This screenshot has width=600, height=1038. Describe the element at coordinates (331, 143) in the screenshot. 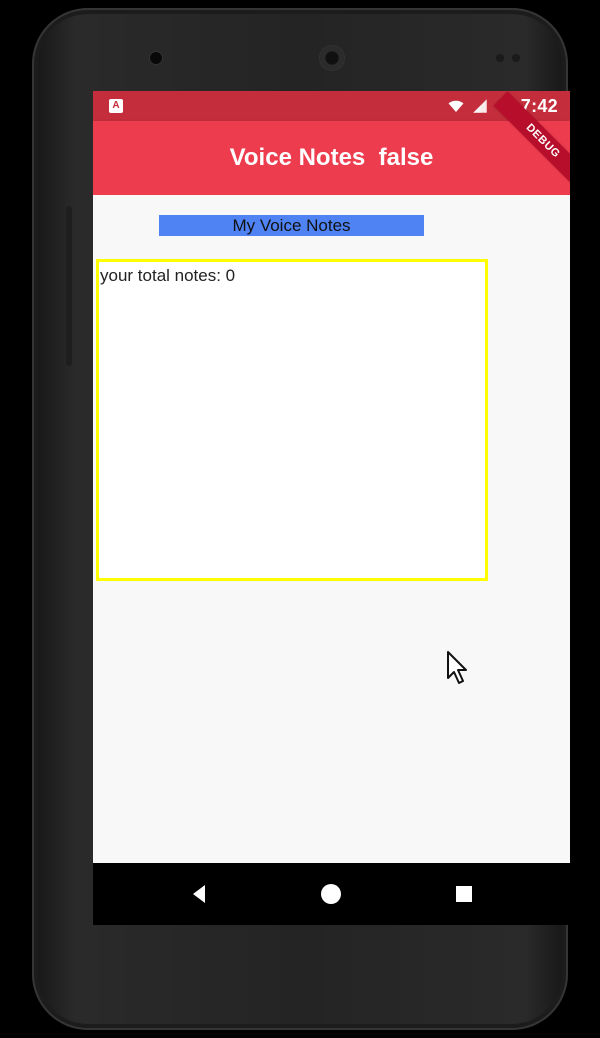

I see `app-bar: Voice Notes false DEBUG` at that location.